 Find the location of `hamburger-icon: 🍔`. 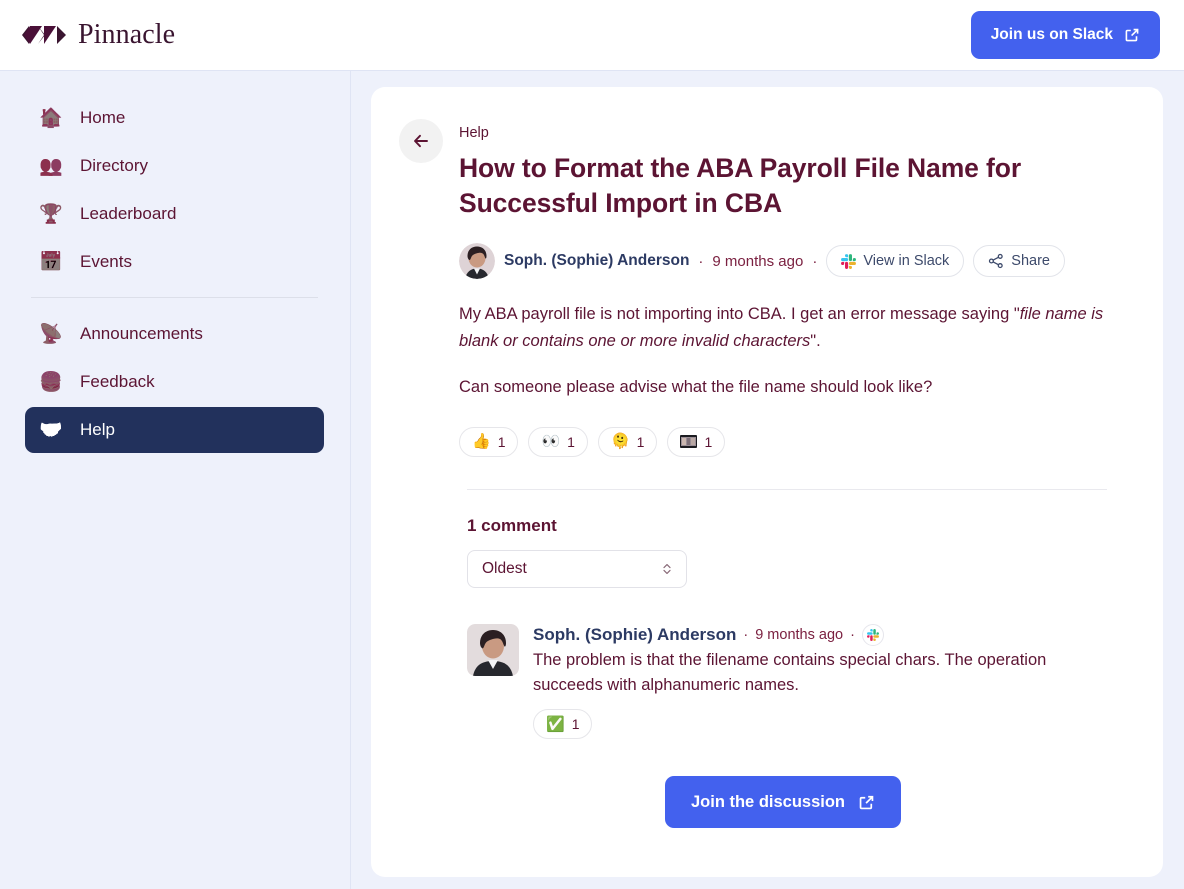

hamburger-icon: 🍔 is located at coordinates (51, 382).